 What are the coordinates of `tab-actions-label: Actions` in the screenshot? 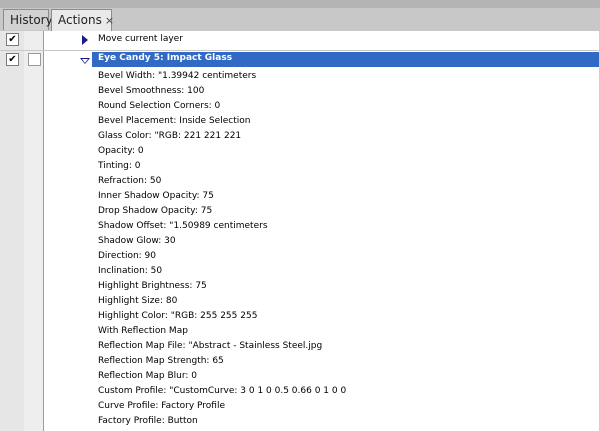 It's located at (80, 20).